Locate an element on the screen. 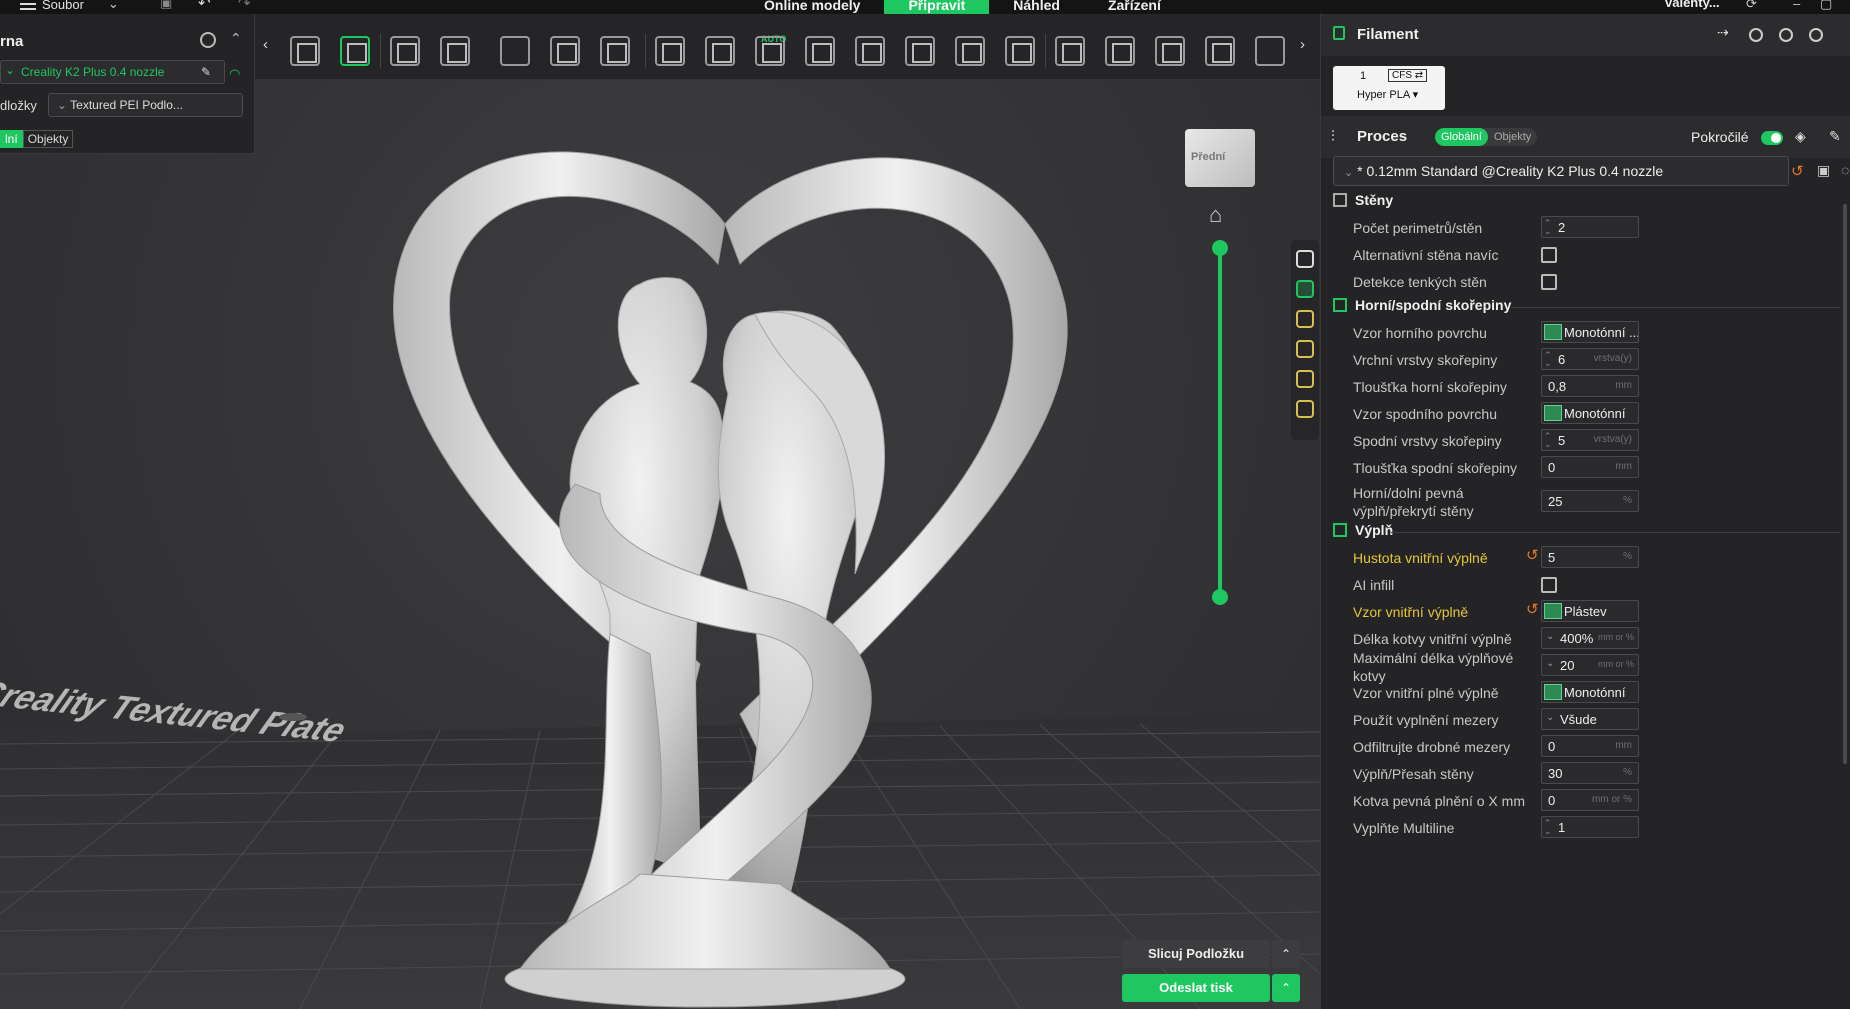  filter-gaps-input: 0 mm is located at coordinates (1590, 746).